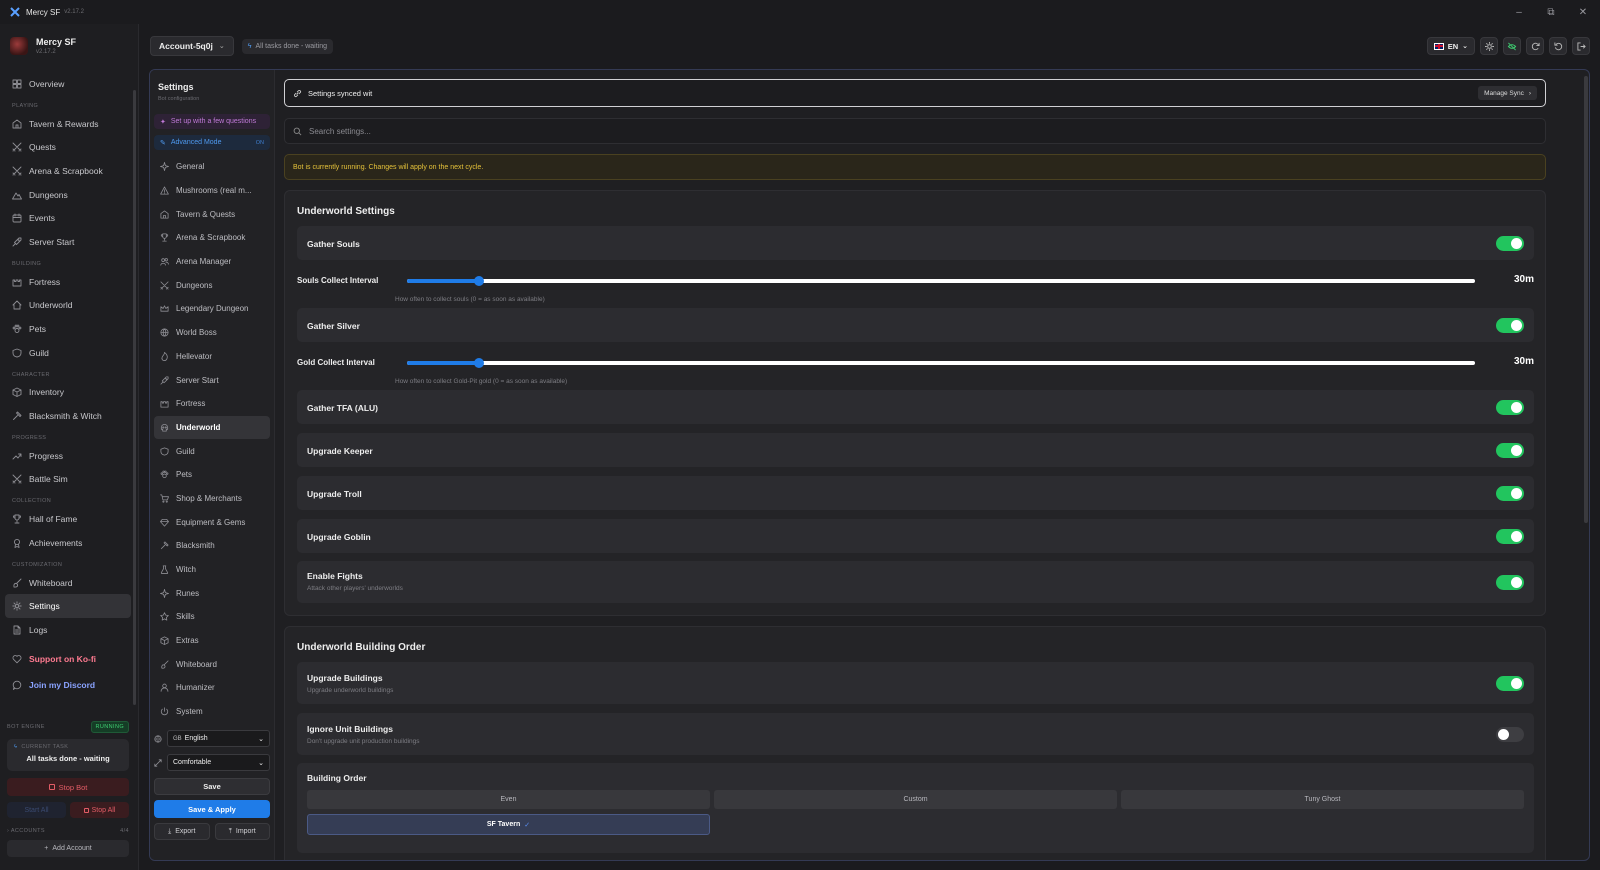  What do you see at coordinates (68, 787) in the screenshot?
I see `stop-bot-button: Stop Bot` at bounding box center [68, 787].